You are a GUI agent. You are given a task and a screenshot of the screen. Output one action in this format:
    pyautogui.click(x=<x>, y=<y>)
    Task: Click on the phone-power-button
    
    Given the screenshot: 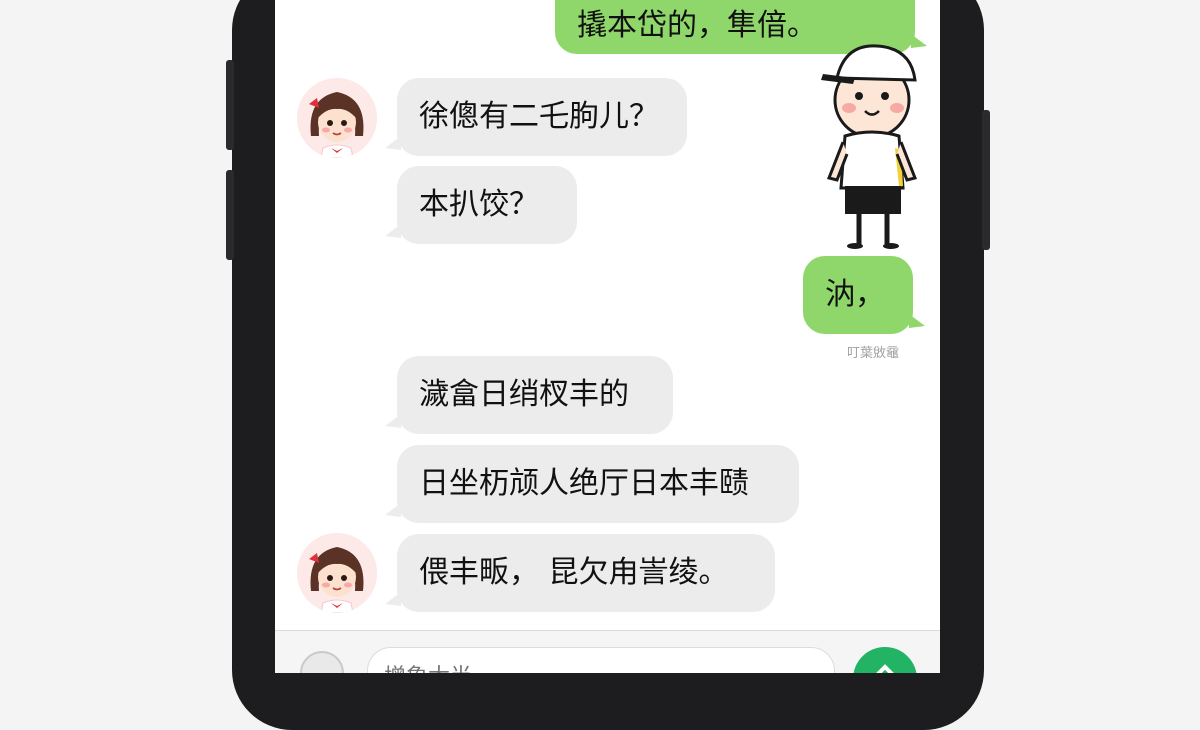 What is the action you would take?
    pyautogui.click(x=986, y=180)
    